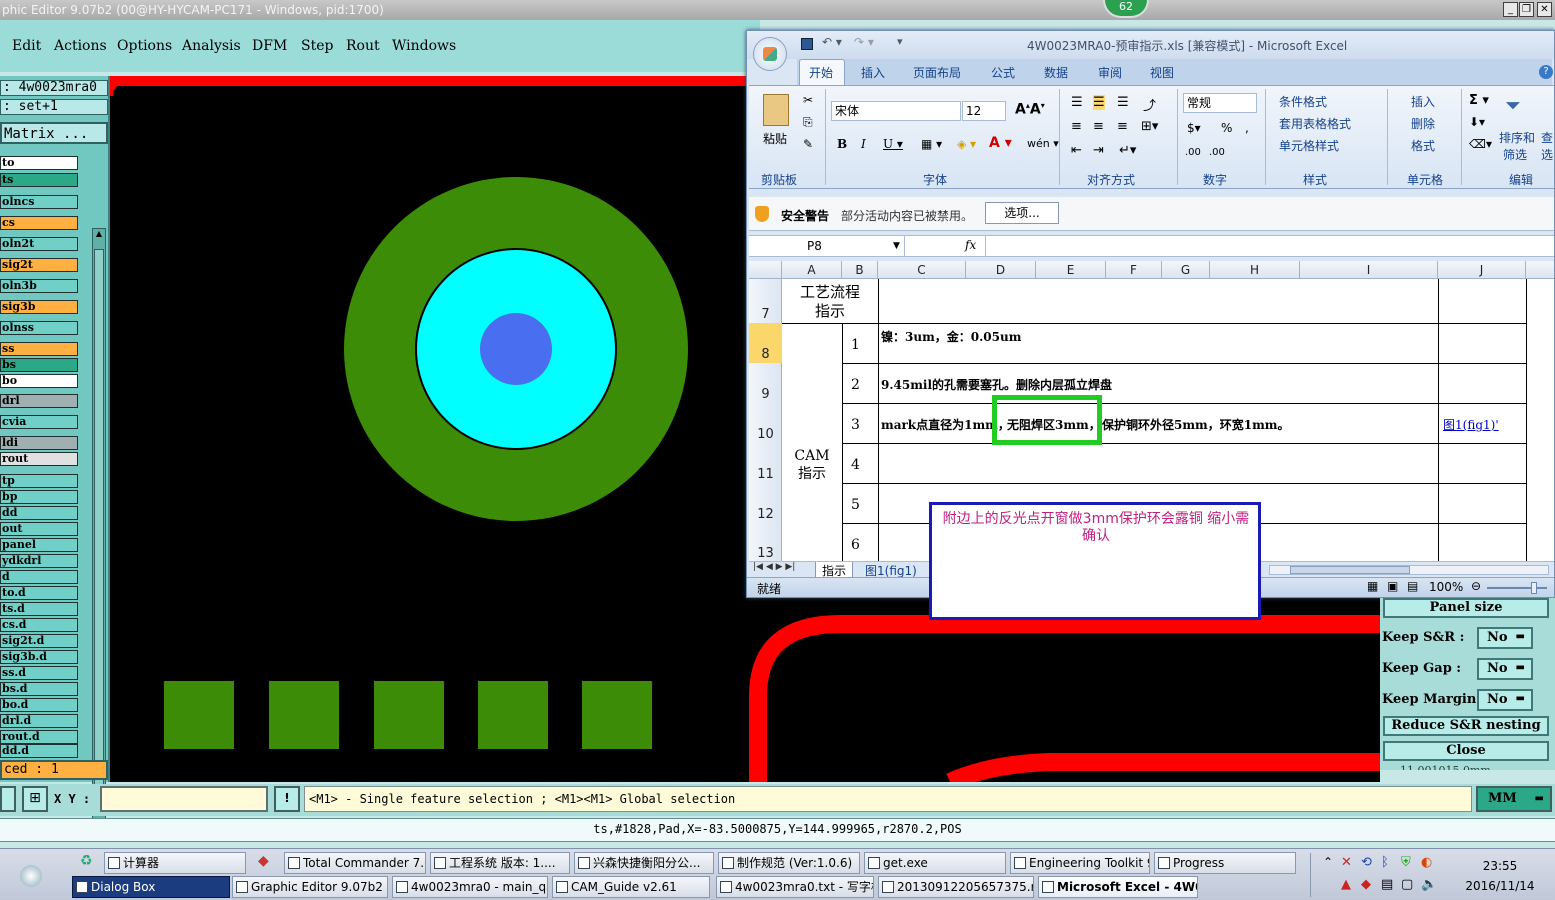 Image resolution: width=1555 pixels, height=900 pixels. Describe the element at coordinates (1110, 72) in the screenshot. I see `tab-review: 审阅` at that location.